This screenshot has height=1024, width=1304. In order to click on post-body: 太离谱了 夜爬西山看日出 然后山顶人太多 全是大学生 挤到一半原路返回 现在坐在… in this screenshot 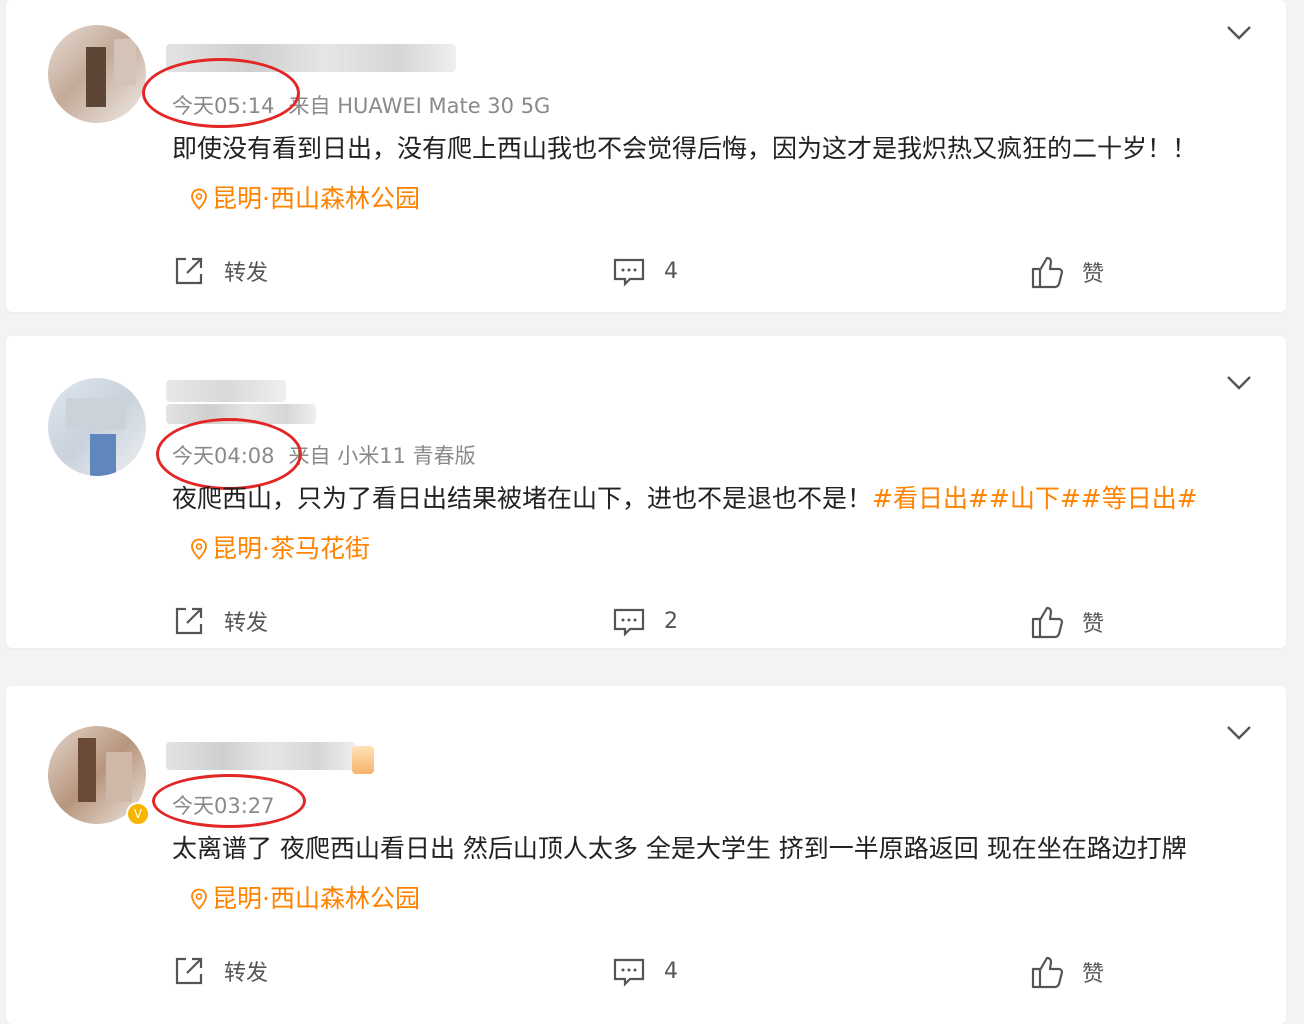, I will do `click(712, 874)`.